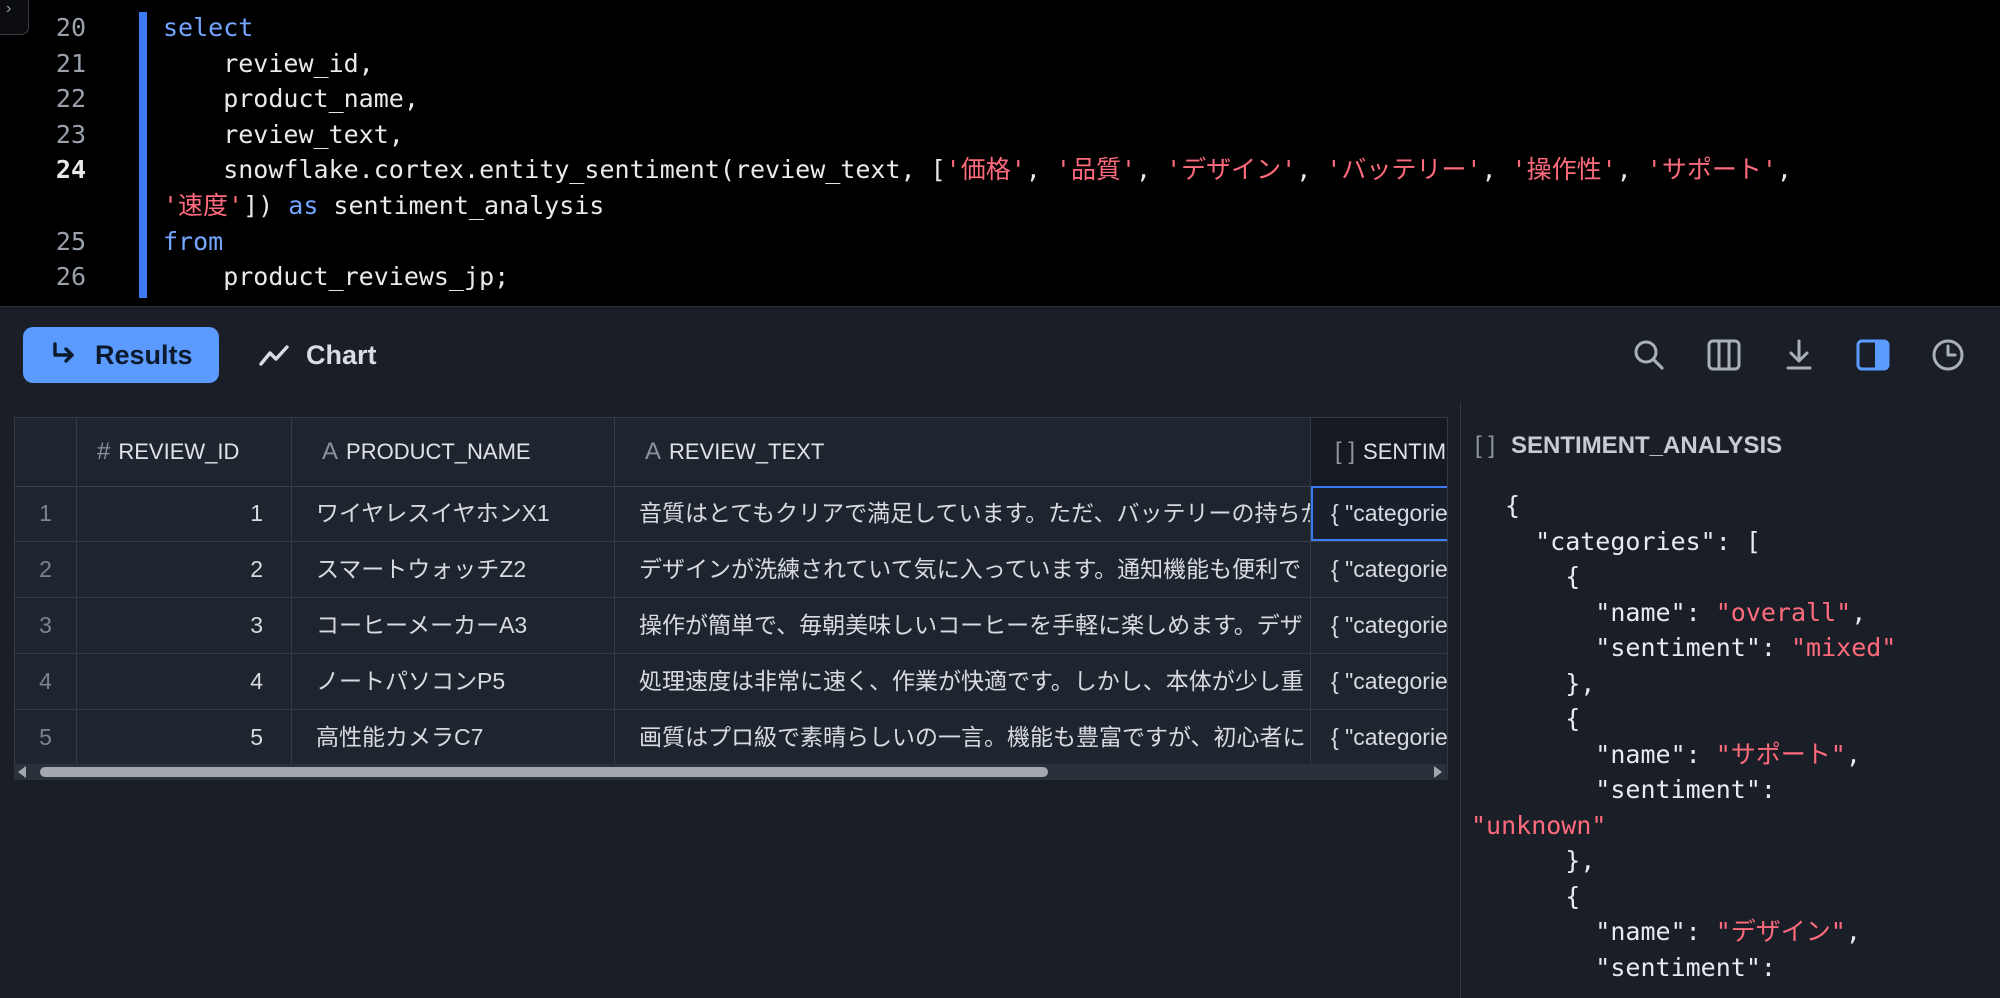 The width and height of the screenshot is (2000, 998). Describe the element at coordinates (70, 241) in the screenshot. I see `line-number: 25` at that location.